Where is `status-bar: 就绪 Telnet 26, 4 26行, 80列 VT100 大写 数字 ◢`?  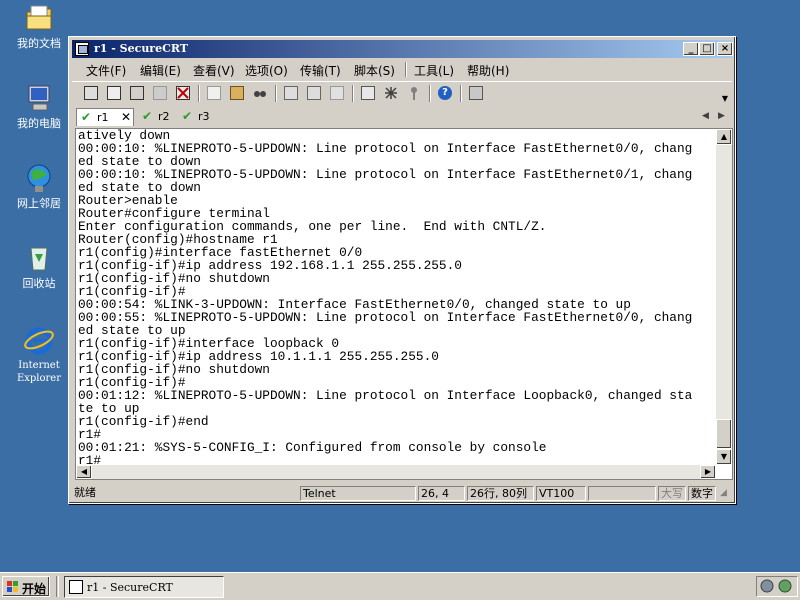 status-bar: 就绪 Telnet 26, 4 26行, 80列 VT100 大写 数字 ◢ is located at coordinates (402, 493).